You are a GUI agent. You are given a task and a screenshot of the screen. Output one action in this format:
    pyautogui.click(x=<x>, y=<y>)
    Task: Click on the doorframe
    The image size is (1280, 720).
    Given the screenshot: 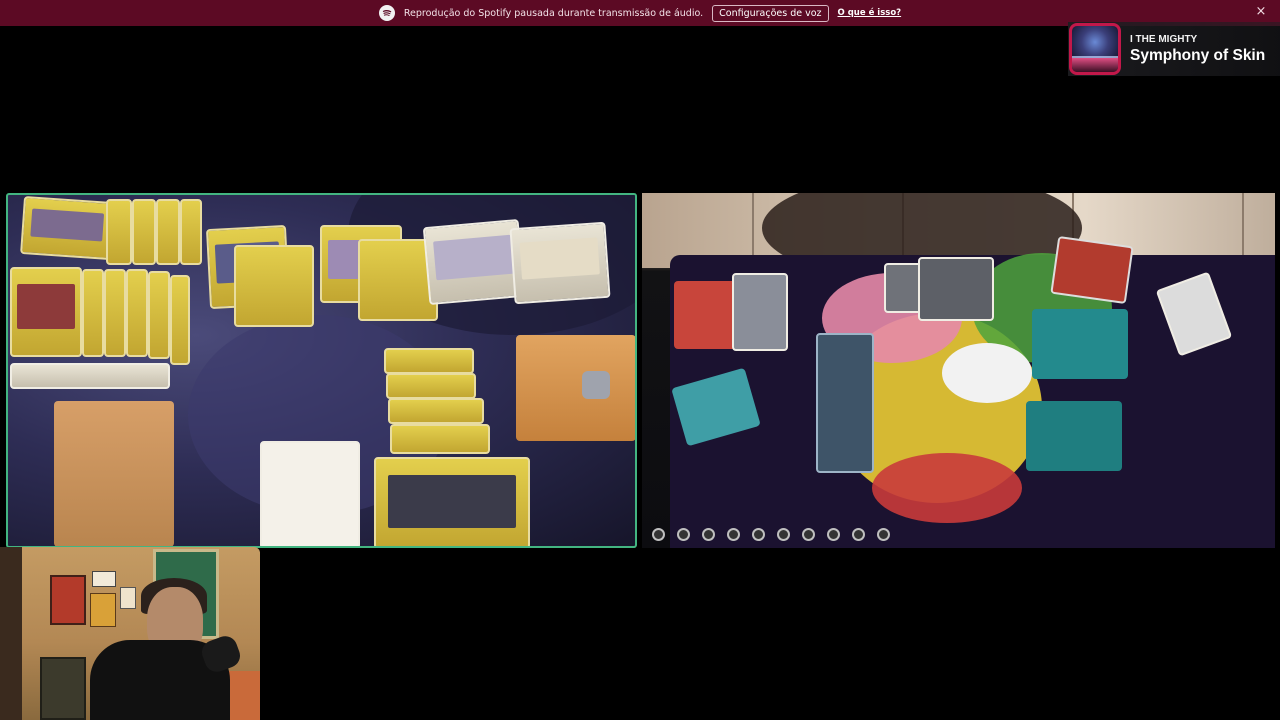 What is the action you would take?
    pyautogui.click(x=11, y=633)
    